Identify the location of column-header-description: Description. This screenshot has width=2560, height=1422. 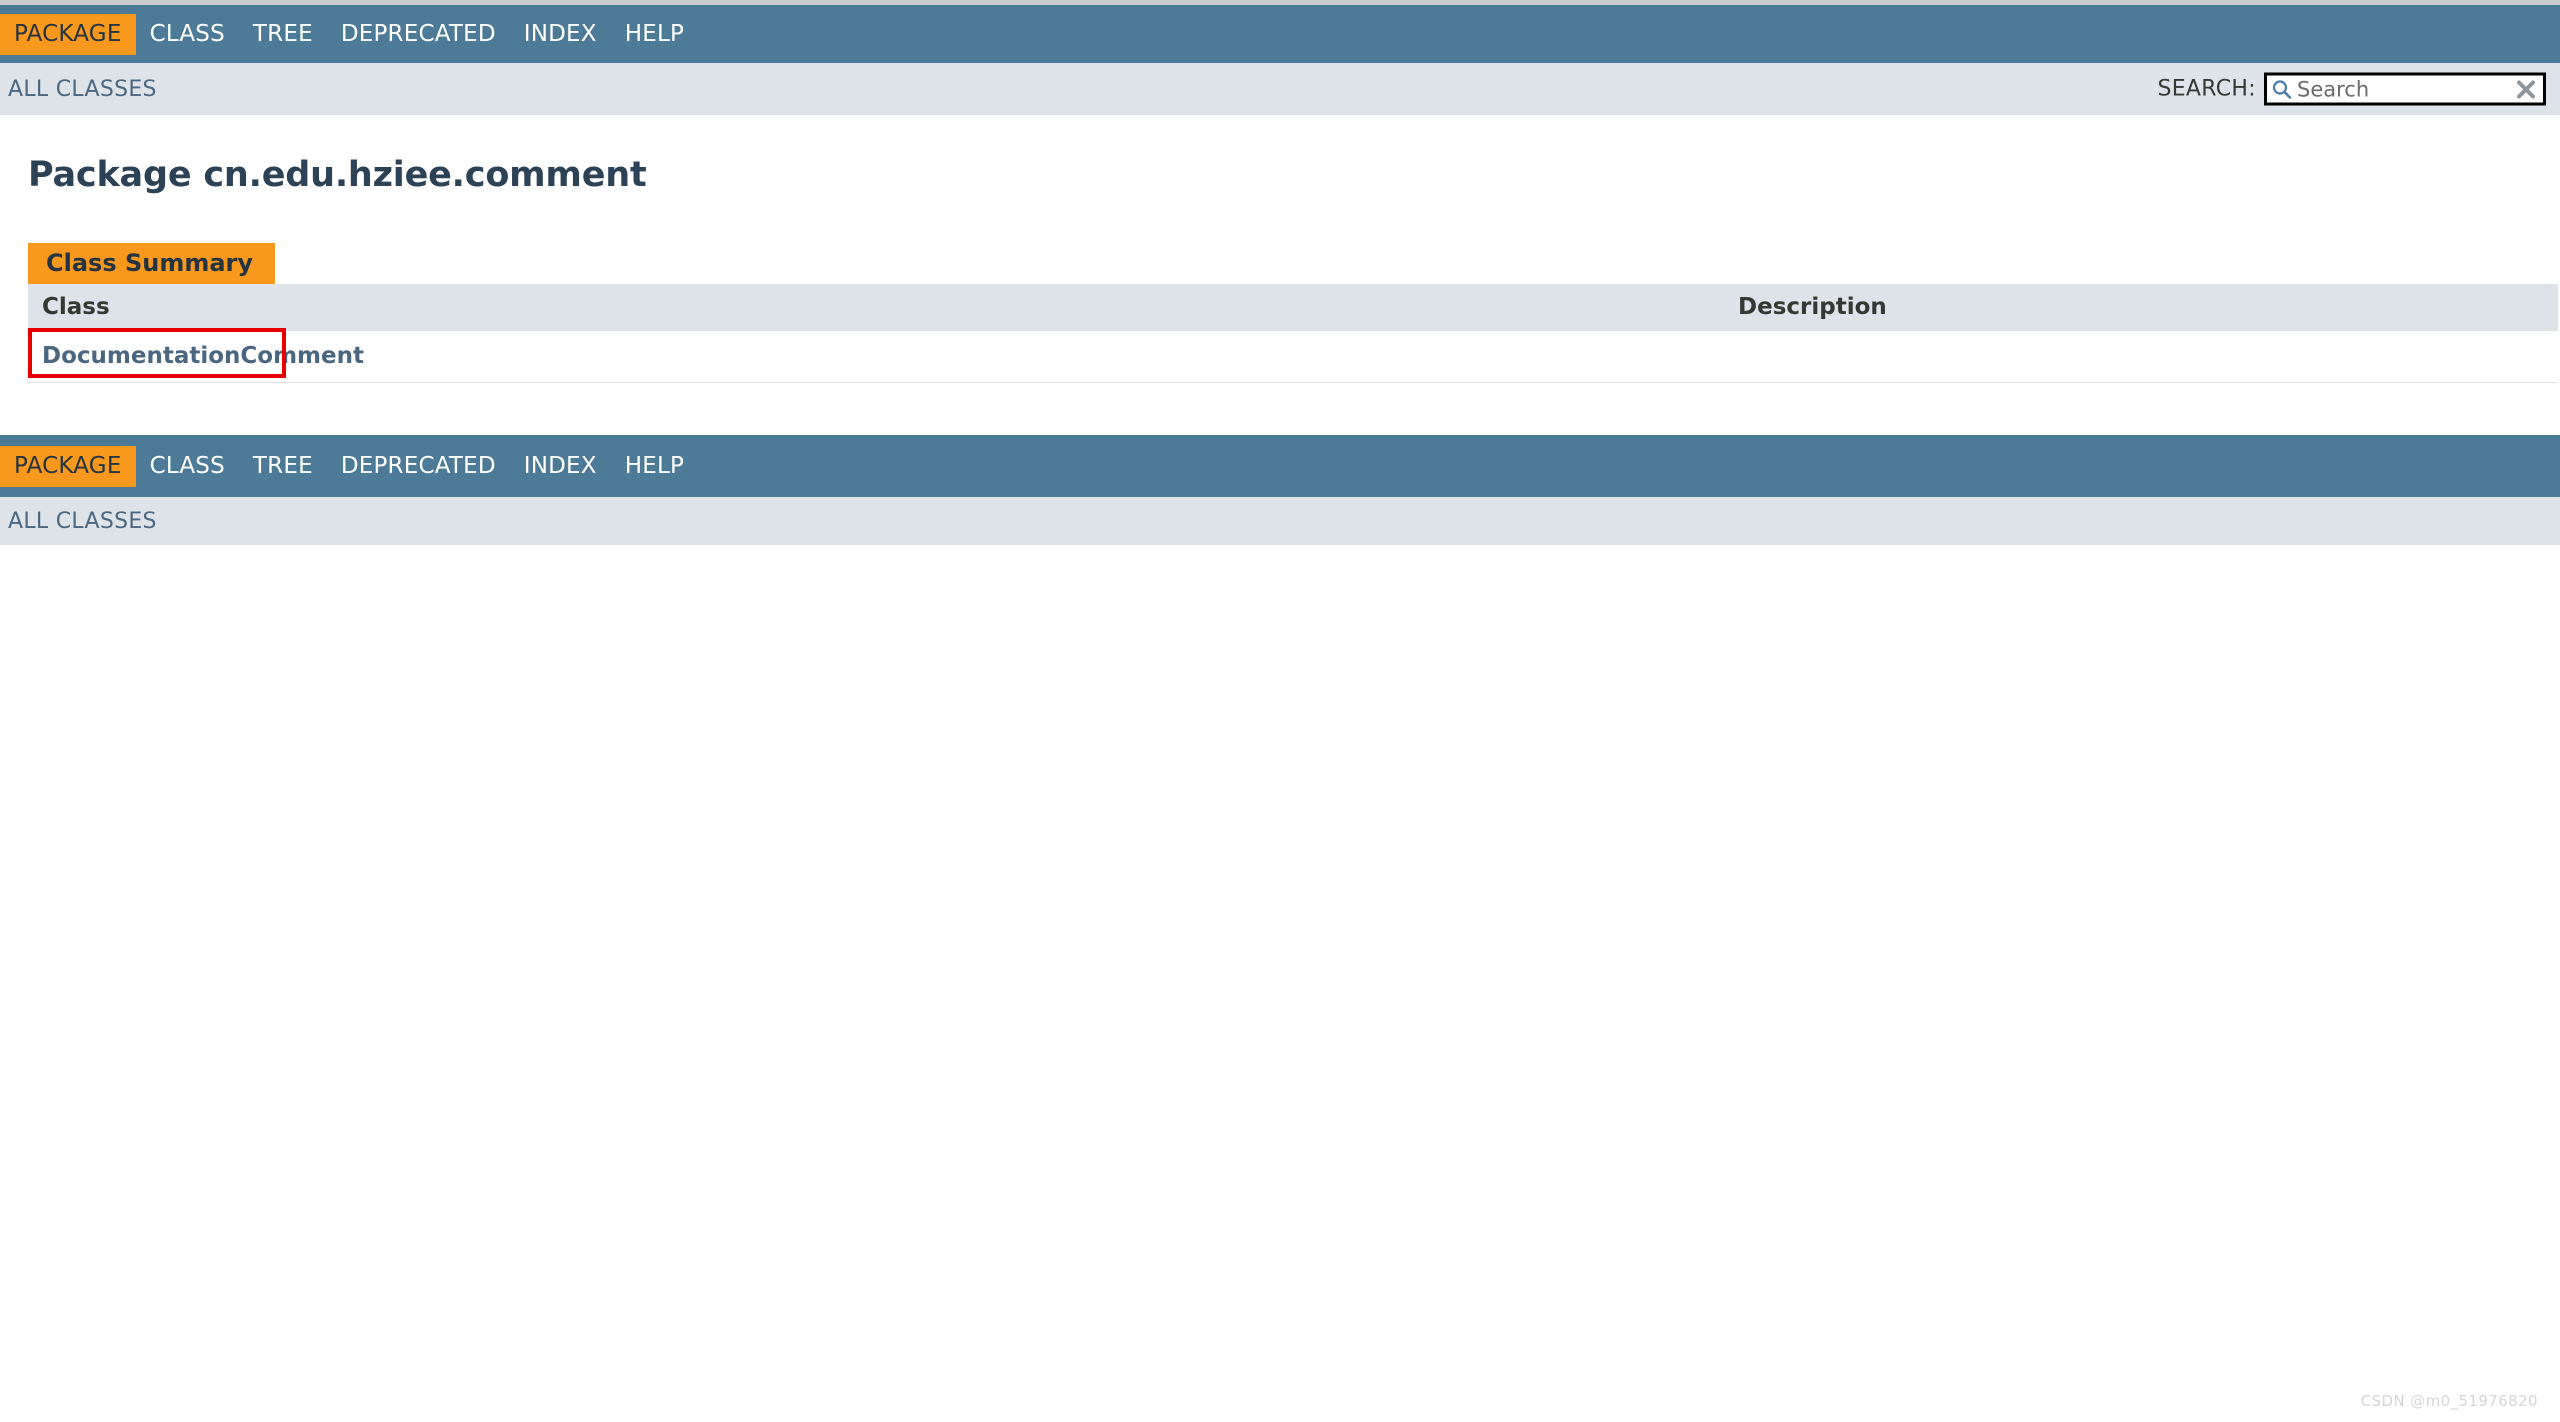
(2141, 307).